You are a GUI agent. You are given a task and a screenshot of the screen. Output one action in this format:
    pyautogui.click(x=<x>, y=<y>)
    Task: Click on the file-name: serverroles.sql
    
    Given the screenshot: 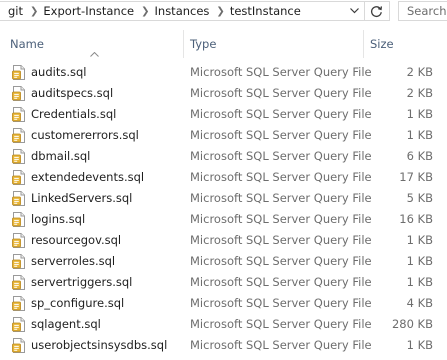 What is the action you would take?
    pyautogui.click(x=73, y=261)
    